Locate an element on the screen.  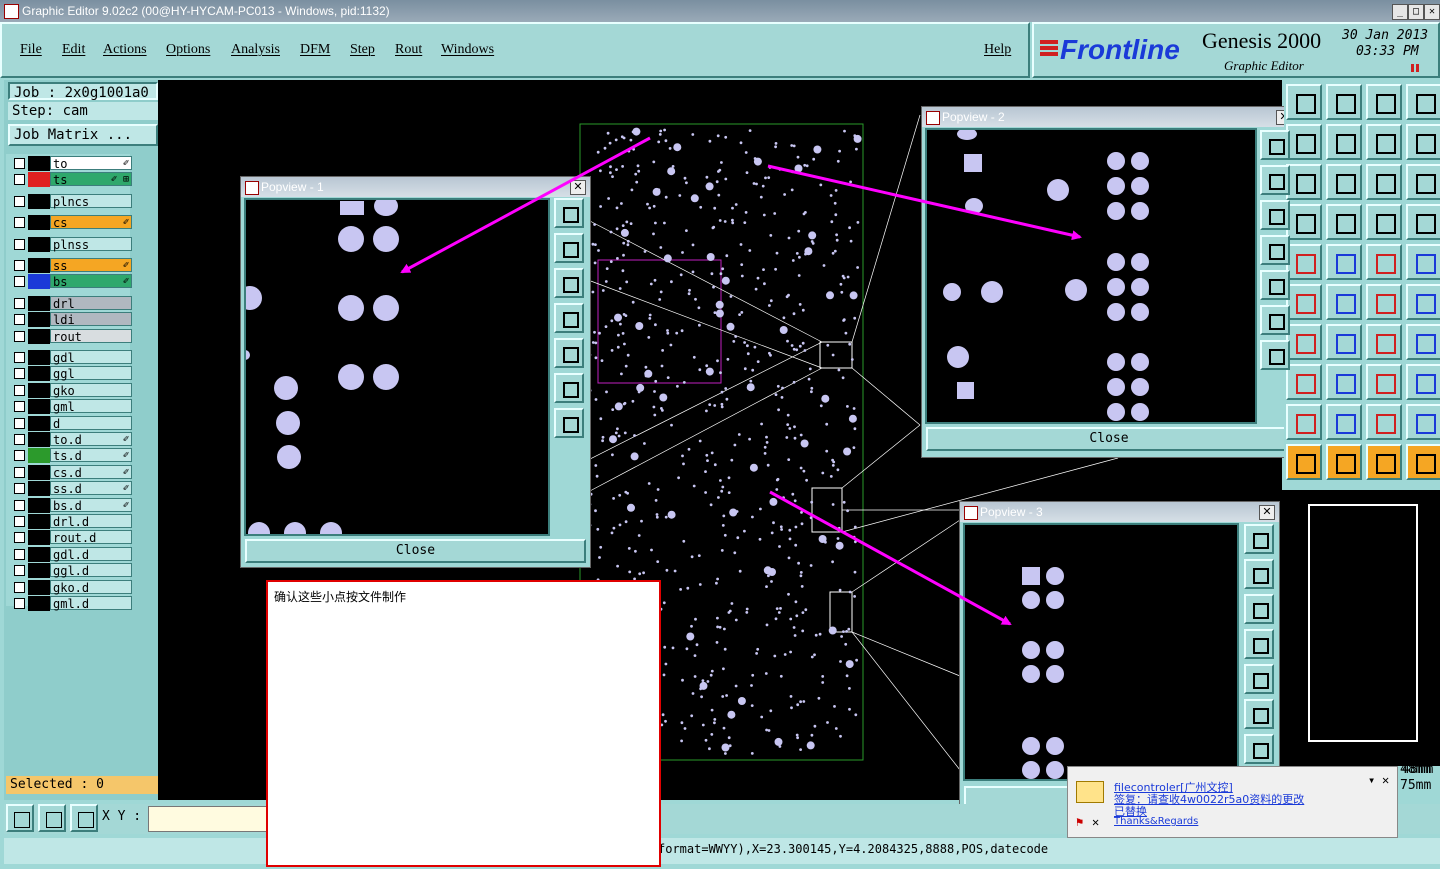
menu-analysis: Analysis is located at coordinates (255, 50).